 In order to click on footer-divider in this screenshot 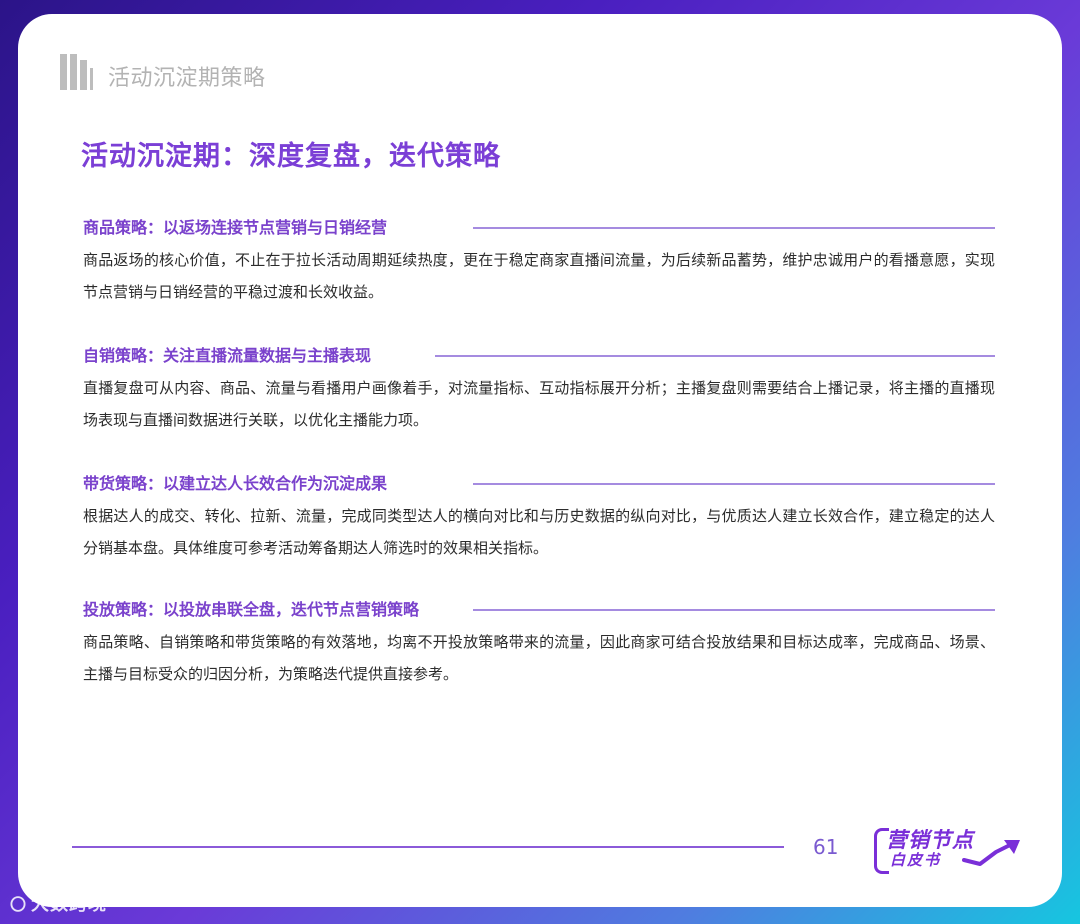, I will do `click(428, 847)`.